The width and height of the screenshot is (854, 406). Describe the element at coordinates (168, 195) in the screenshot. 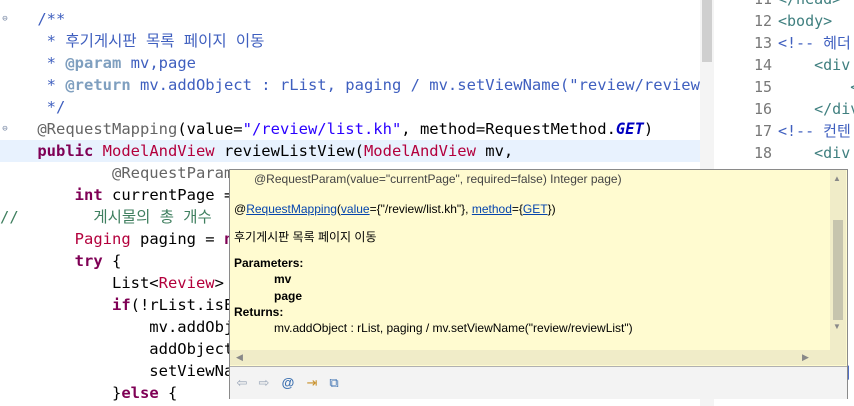

I see `code-token: currentPage =` at that location.